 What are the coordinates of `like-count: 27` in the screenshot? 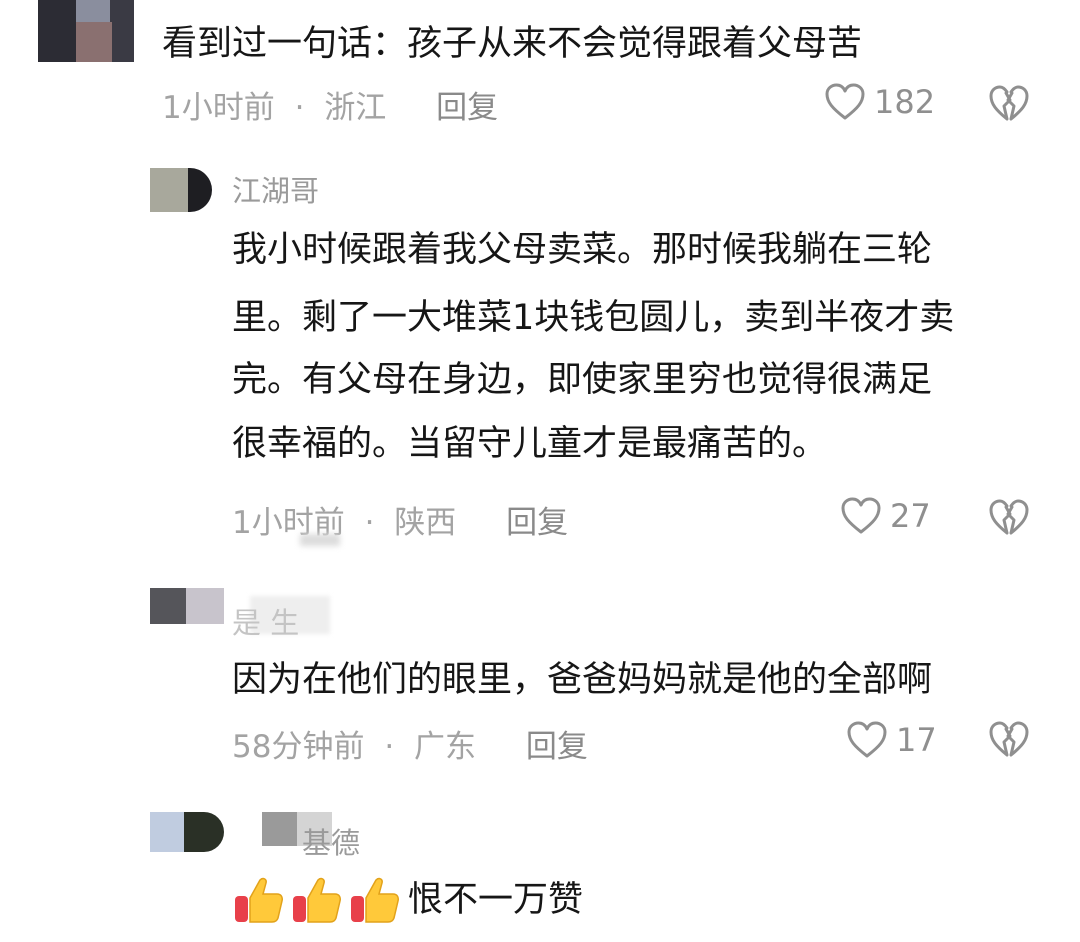 It's located at (910, 516).